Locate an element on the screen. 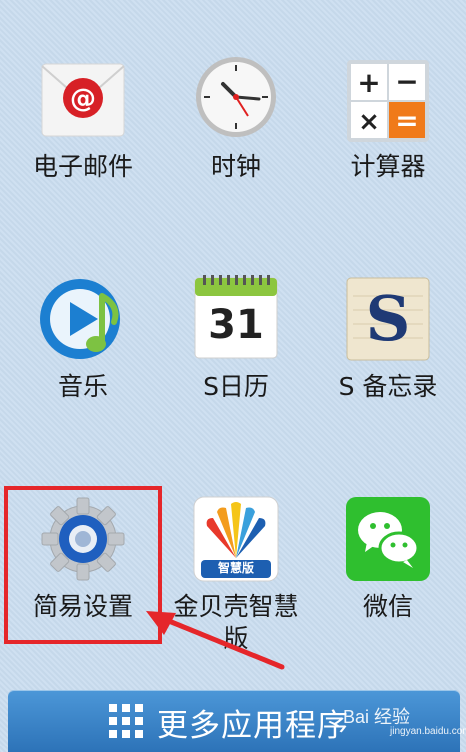 Image resolution: width=466 pixels, height=752 pixels. app-label: 时钟 is located at coordinates (235, 166).